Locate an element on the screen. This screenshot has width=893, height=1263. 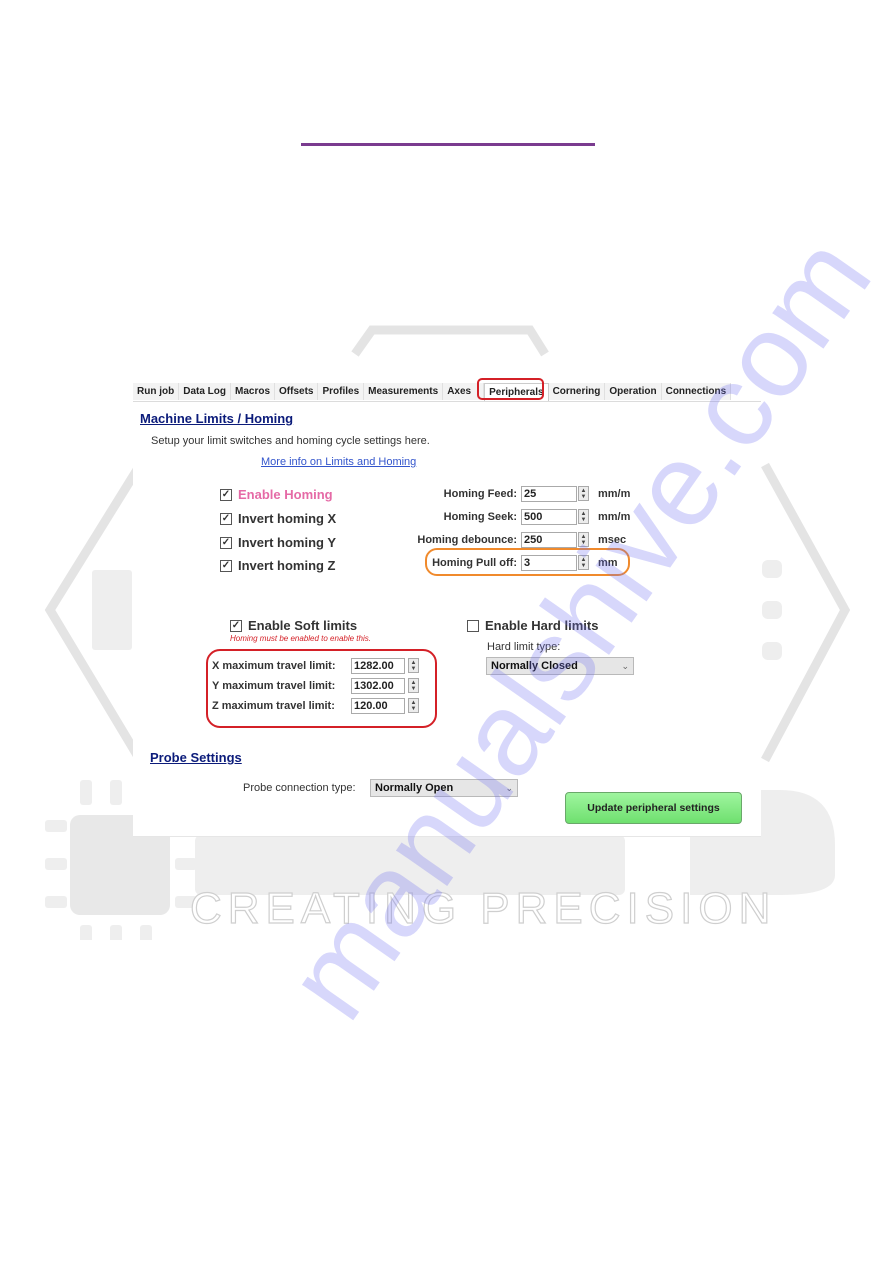
tab-data-log: Data Log is located at coordinates (205, 391).